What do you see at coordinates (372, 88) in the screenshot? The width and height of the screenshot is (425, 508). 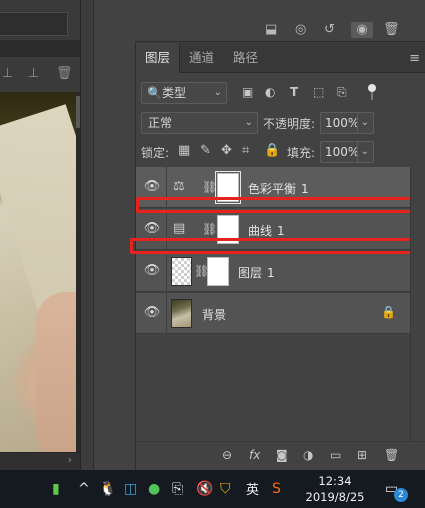 I see `filter-toggle-icon` at bounding box center [372, 88].